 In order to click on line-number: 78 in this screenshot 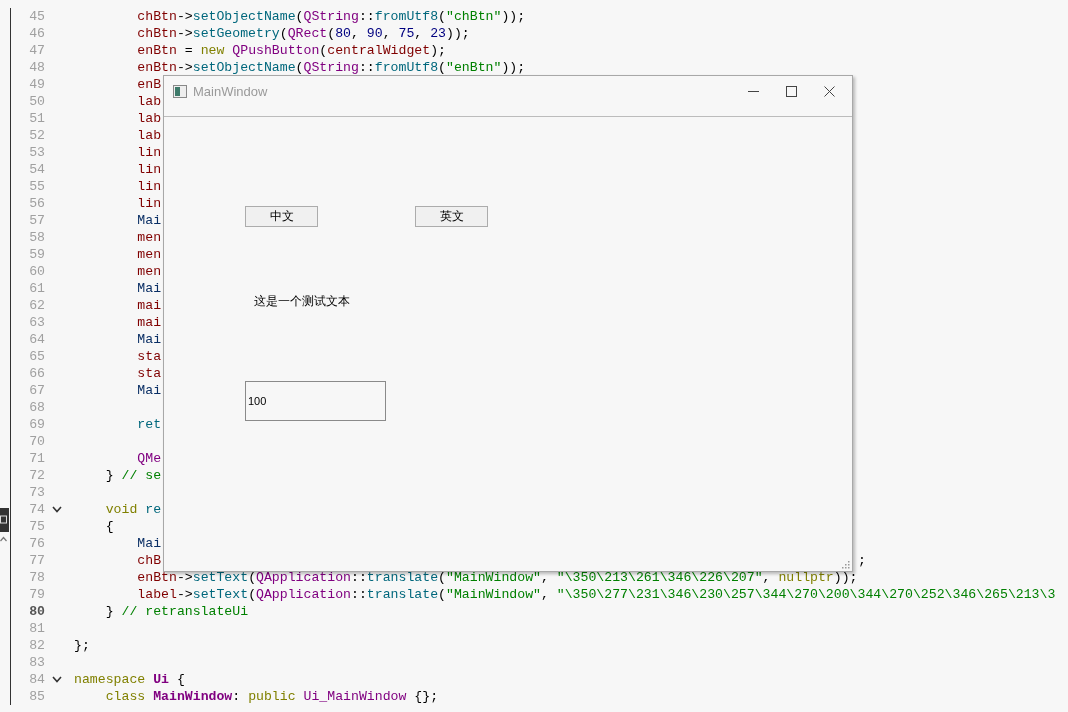, I will do `click(36, 577)`.